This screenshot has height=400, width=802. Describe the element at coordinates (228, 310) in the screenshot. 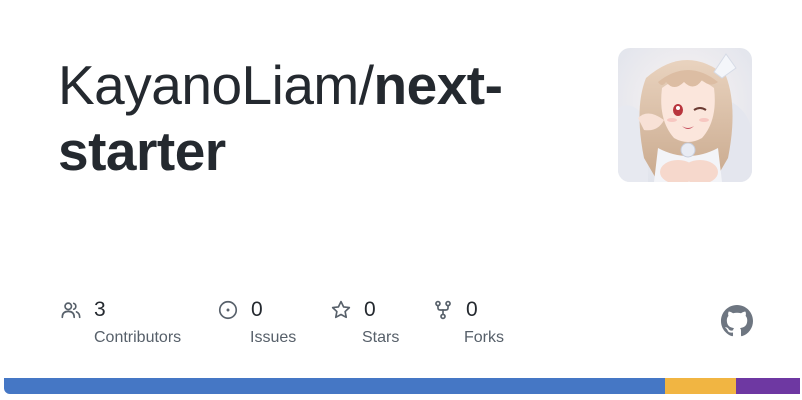

I see `issue-opened-icon` at that location.